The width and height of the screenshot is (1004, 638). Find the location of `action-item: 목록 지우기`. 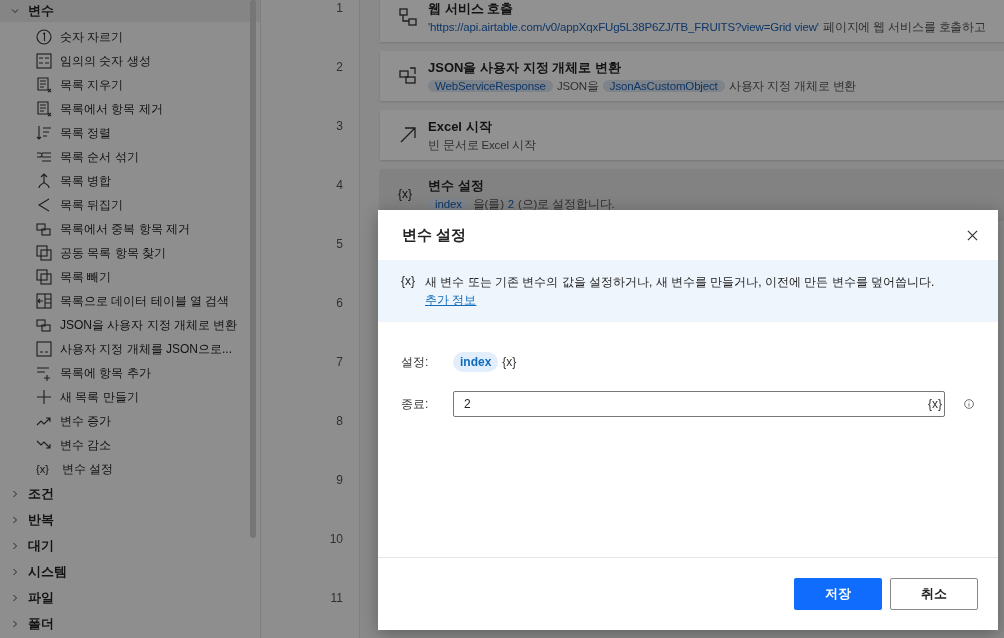

action-item: 목록 지우기 is located at coordinates (130, 85).